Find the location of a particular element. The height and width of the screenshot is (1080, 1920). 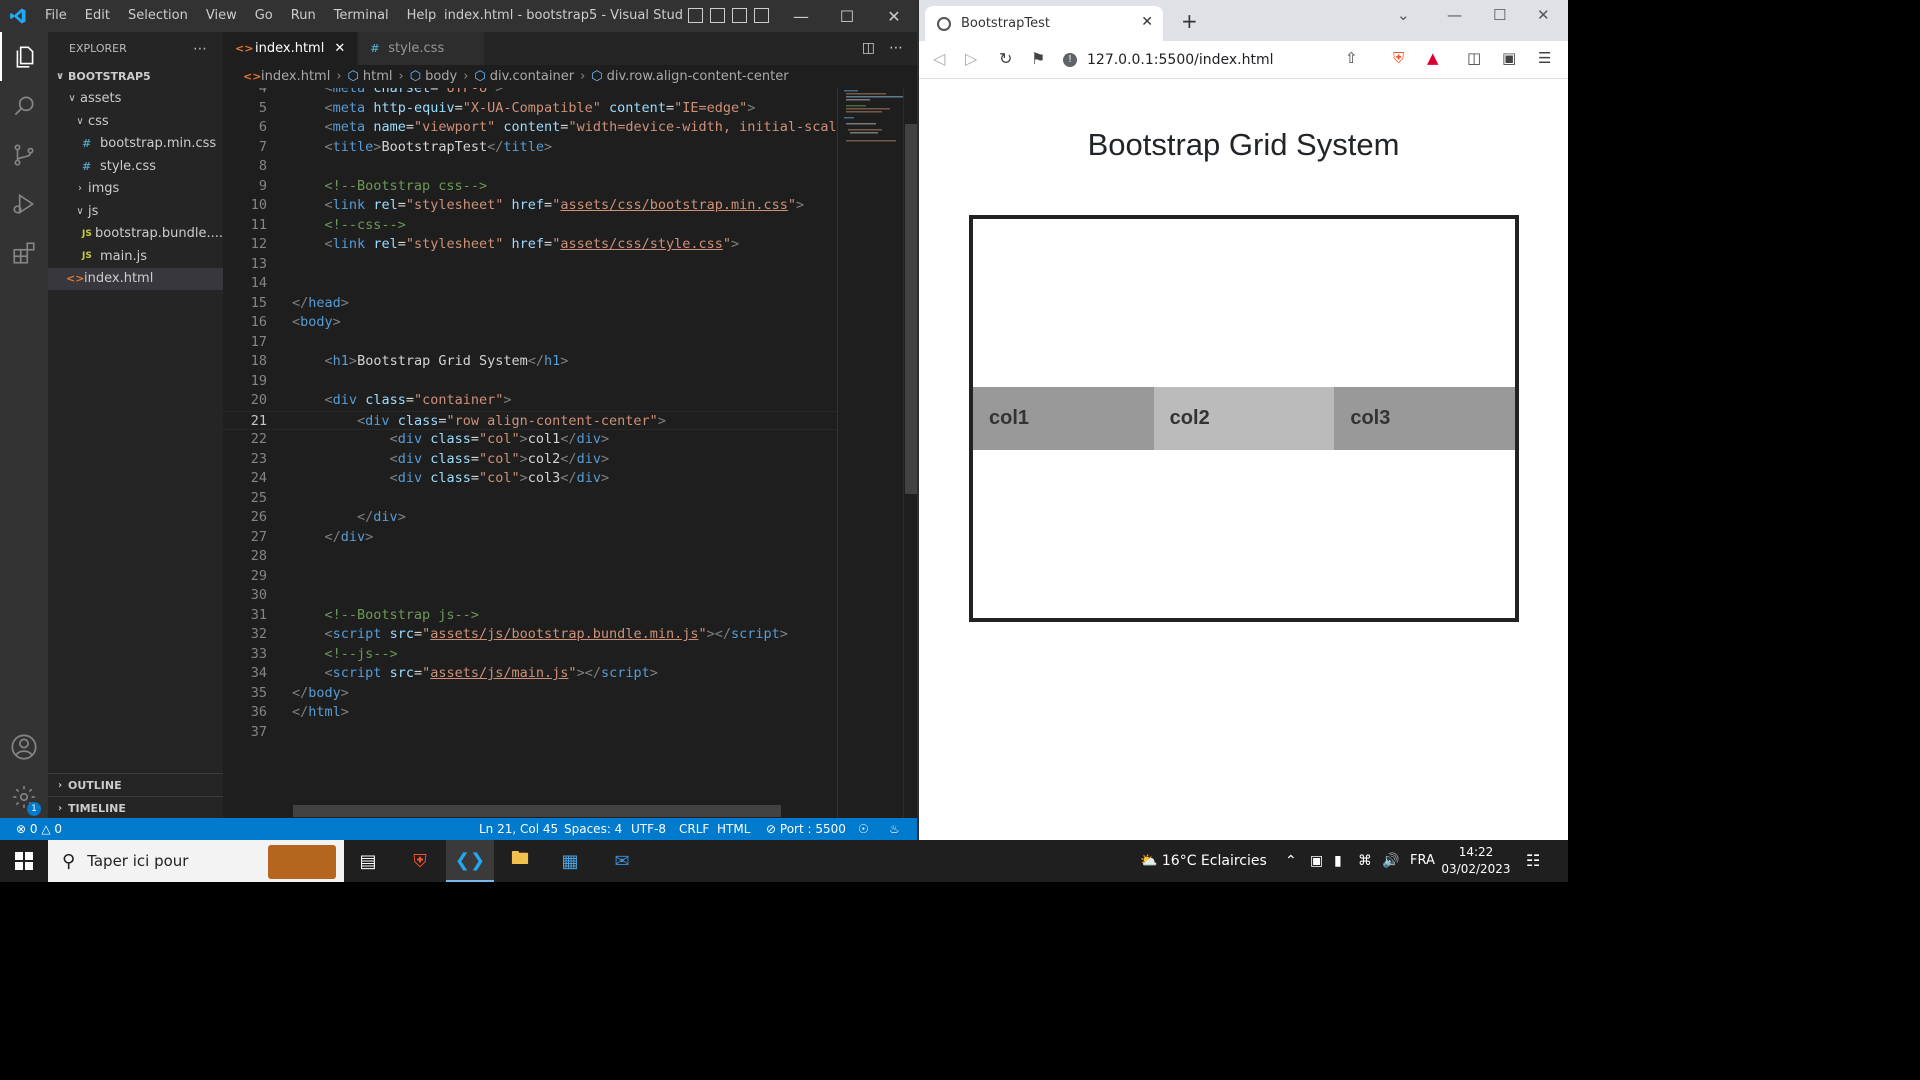

address-bar: ! 127.0.0.1:5500/index.html is located at coordinates (1218, 60).